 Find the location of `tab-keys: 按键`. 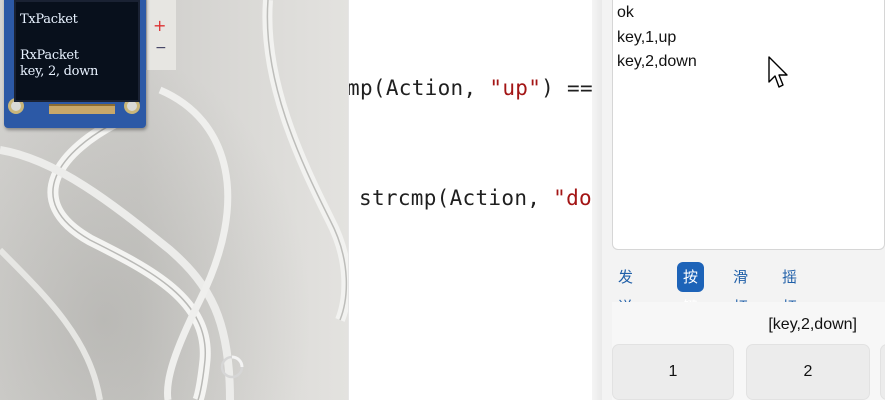

tab-keys: 按键 is located at coordinates (691, 289).